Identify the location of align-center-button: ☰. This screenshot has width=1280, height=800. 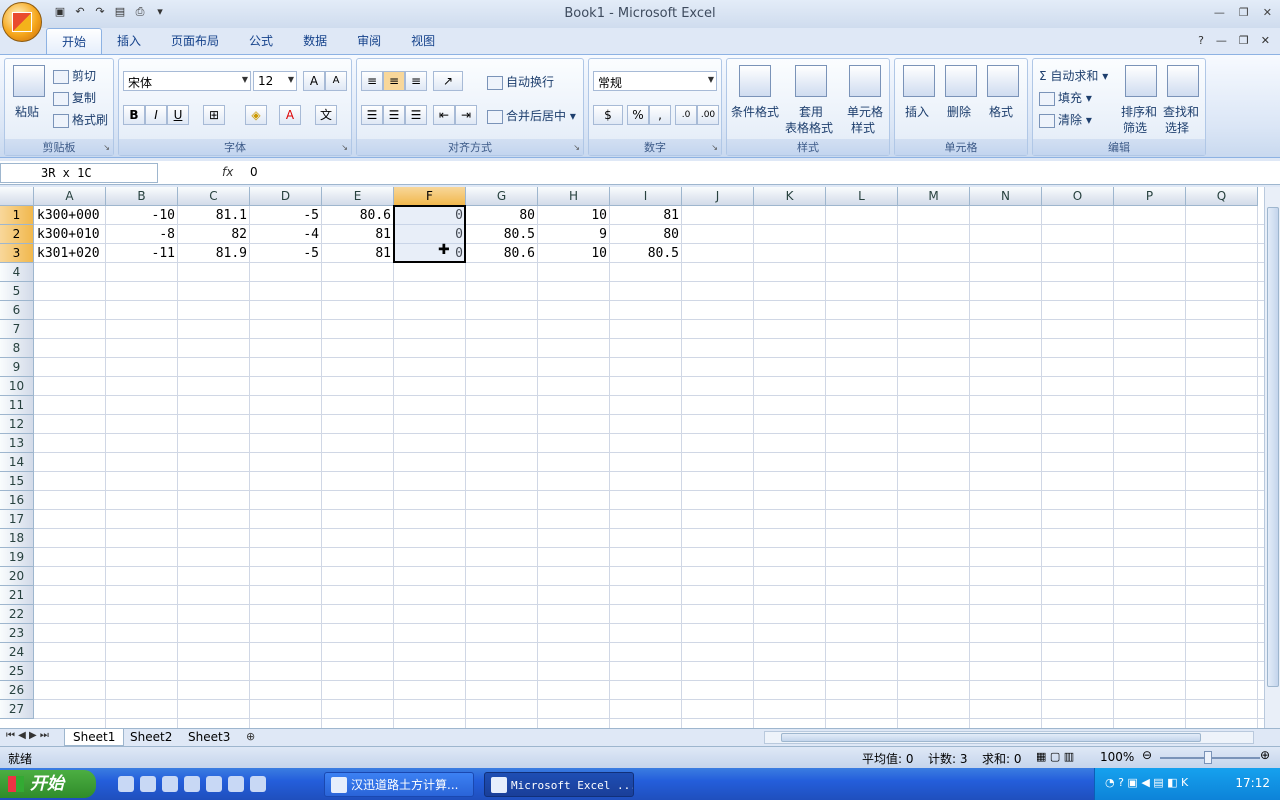
(394, 115).